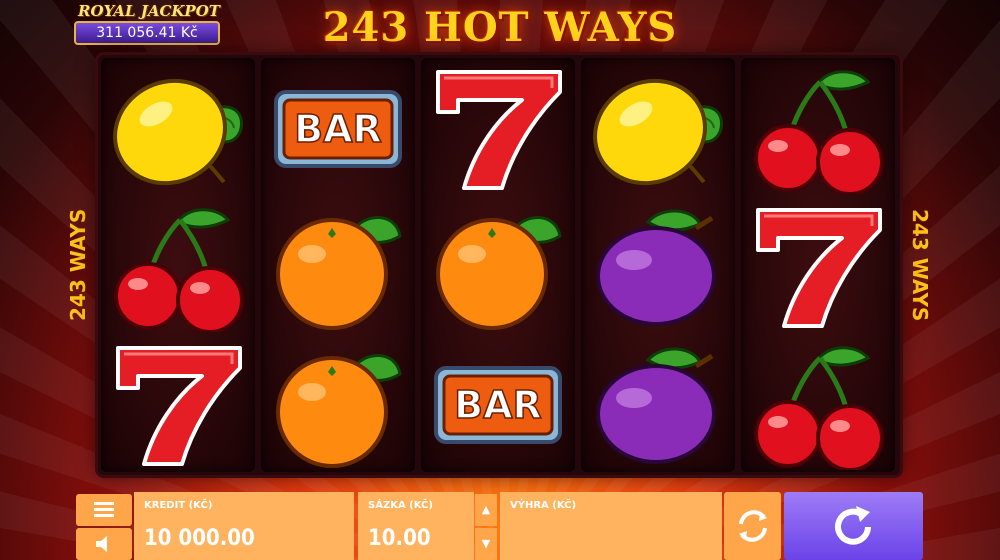  What do you see at coordinates (500, 27) in the screenshot?
I see `game-title: 243 HOT WAYS` at bounding box center [500, 27].